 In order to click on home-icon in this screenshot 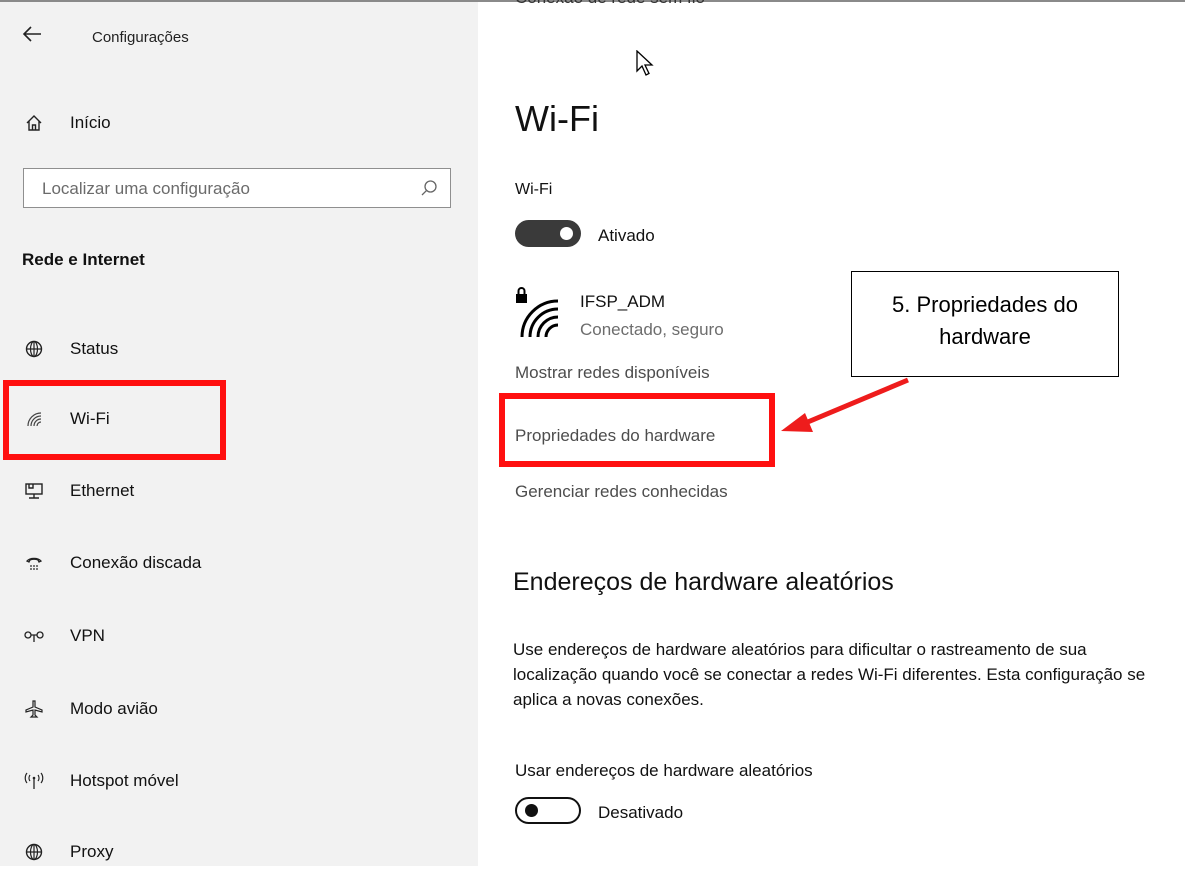, I will do `click(34, 123)`.